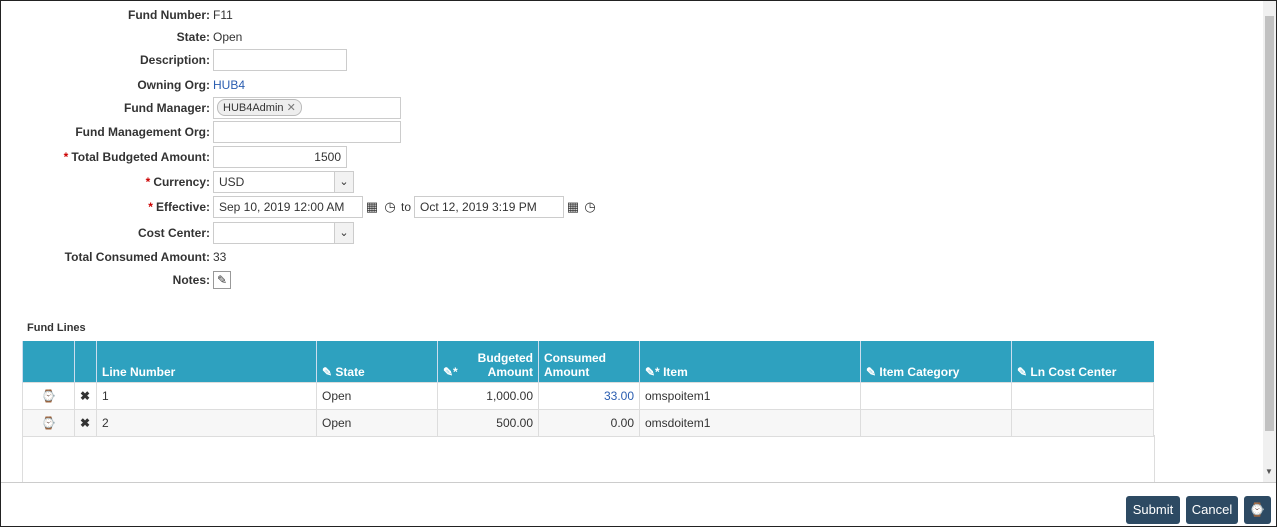 This screenshot has width=1277, height=527. What do you see at coordinates (145, 257) in the screenshot?
I see `total-consumed-row: Total Consumed Amount: 33` at bounding box center [145, 257].